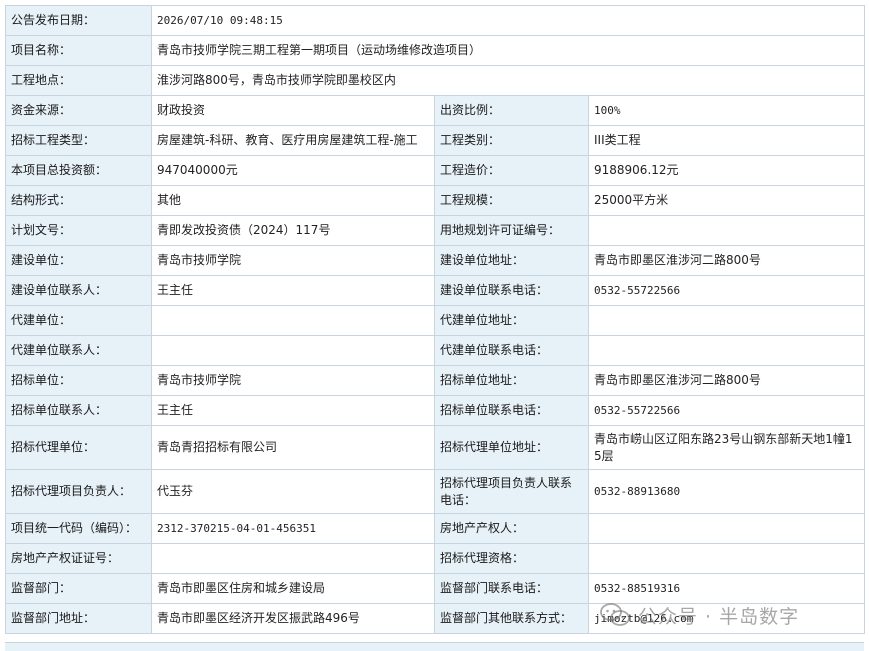 This screenshot has width=869, height=651. I want to click on field-label: 监督部门地址：, so click(78, 618).